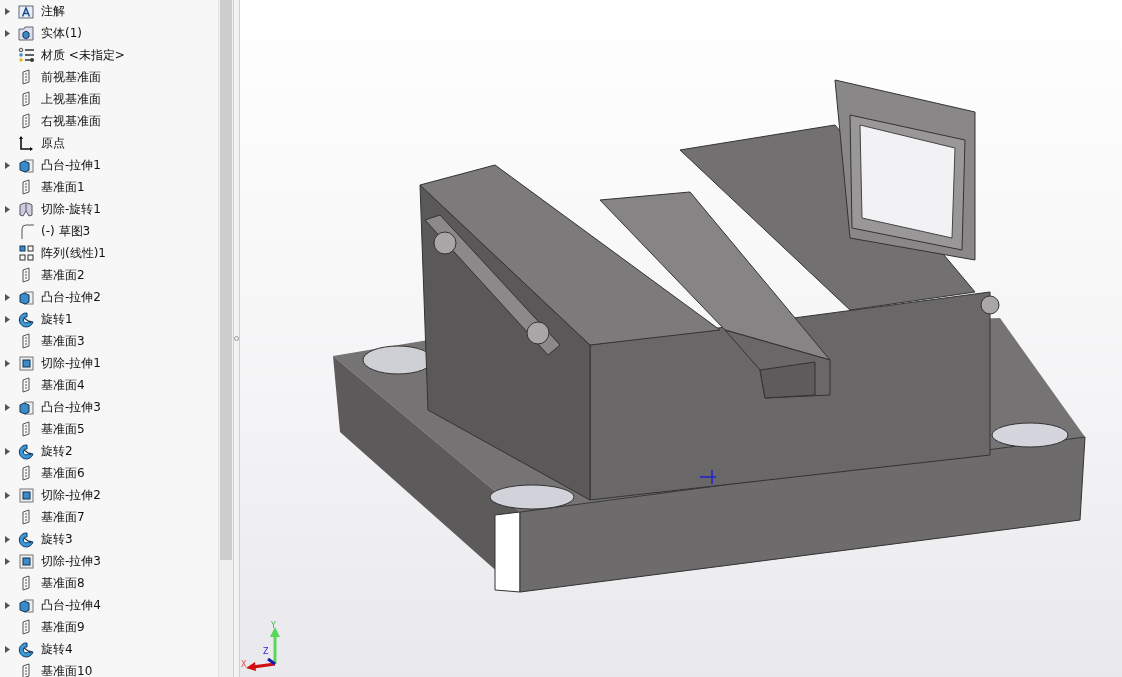 Image resolution: width=1122 pixels, height=677 pixels. What do you see at coordinates (57, 649) in the screenshot?
I see `feature-tree-item: 旋转4` at bounding box center [57, 649].